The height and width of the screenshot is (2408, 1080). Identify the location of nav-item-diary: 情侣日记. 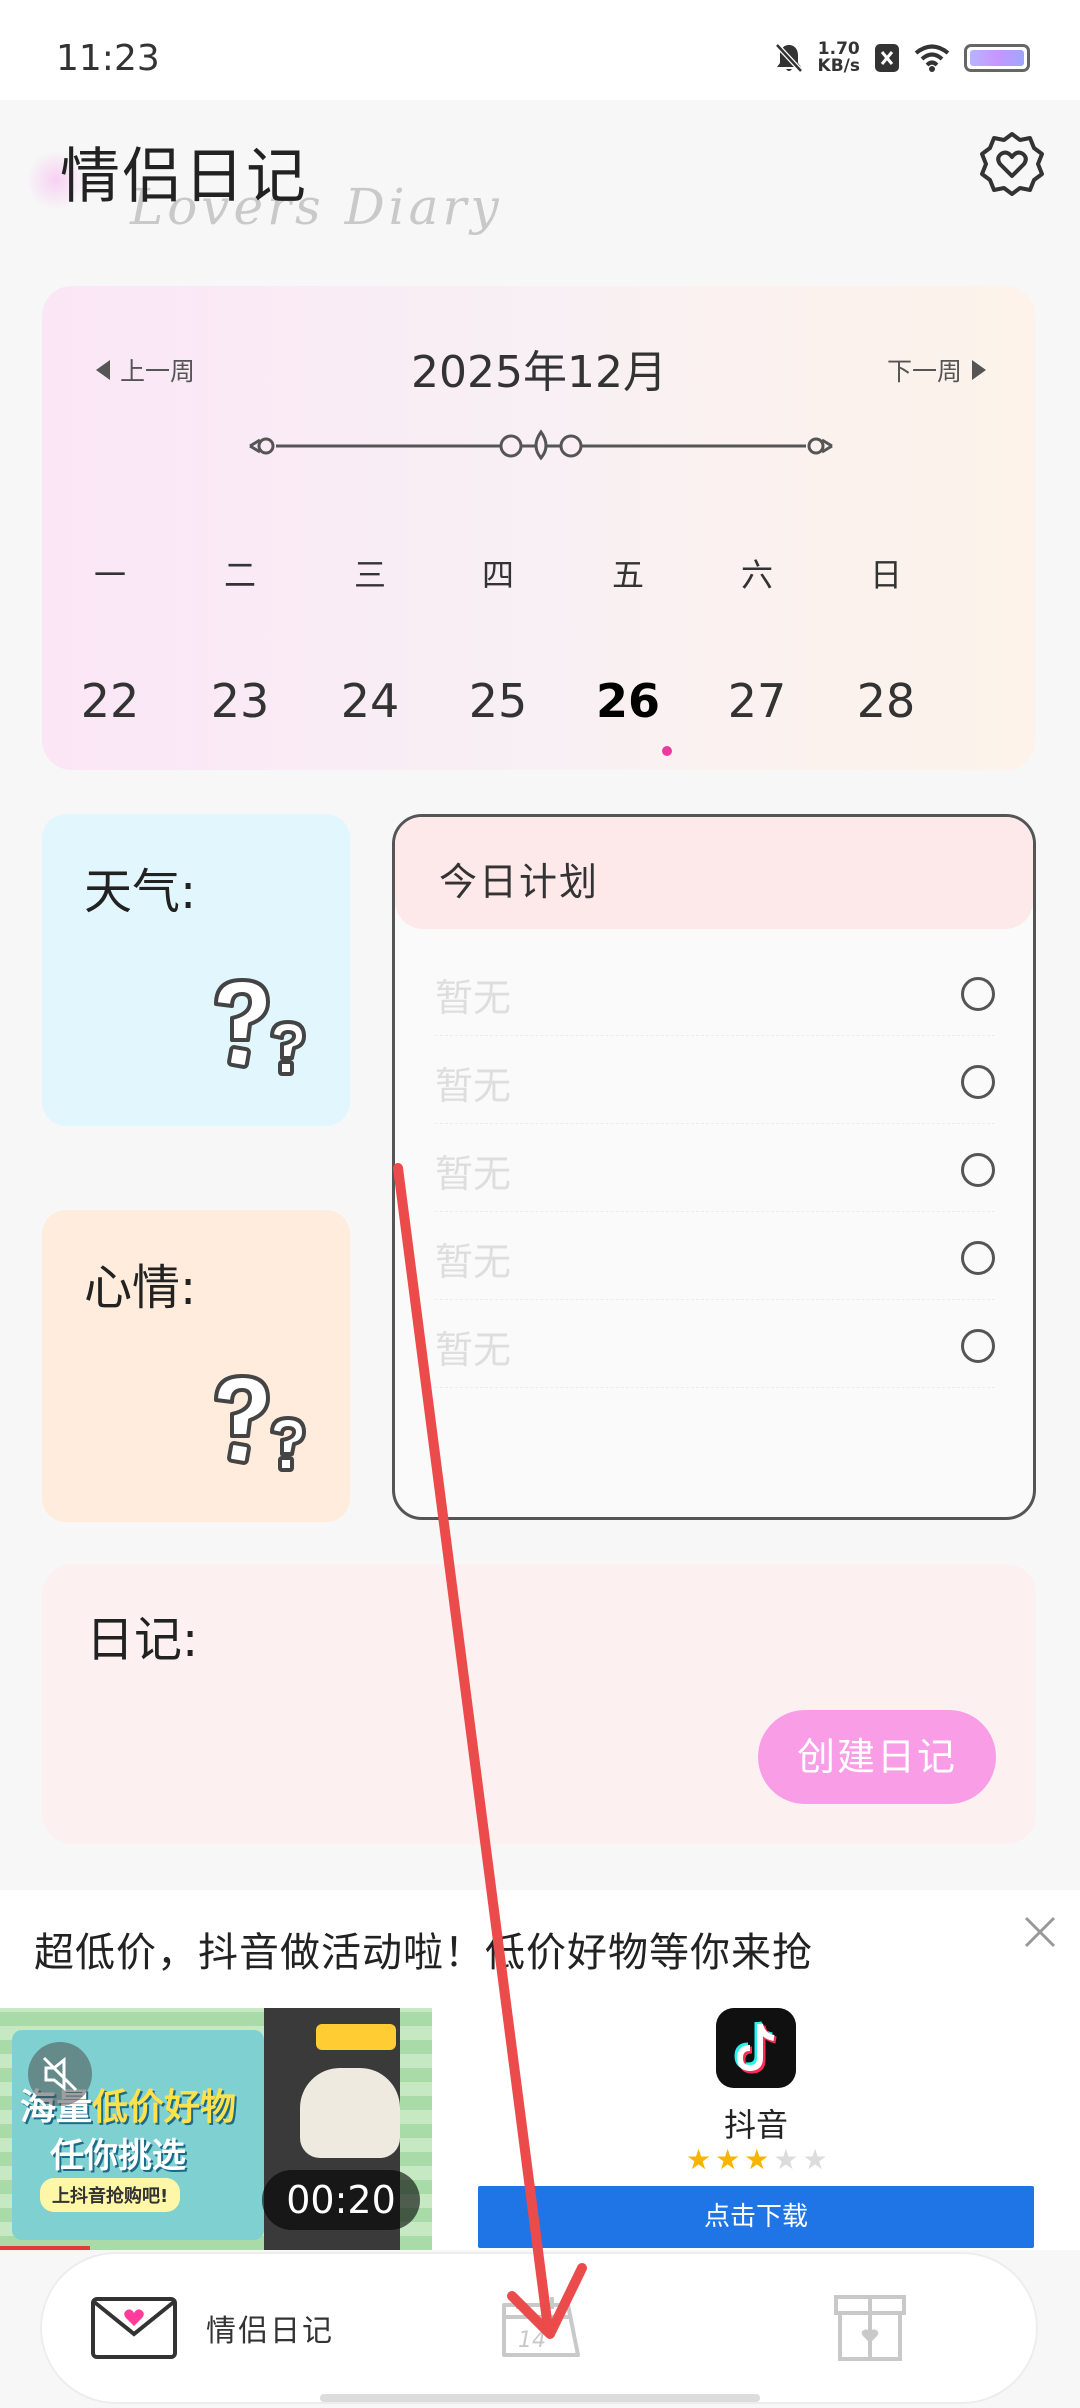
(212, 2328).